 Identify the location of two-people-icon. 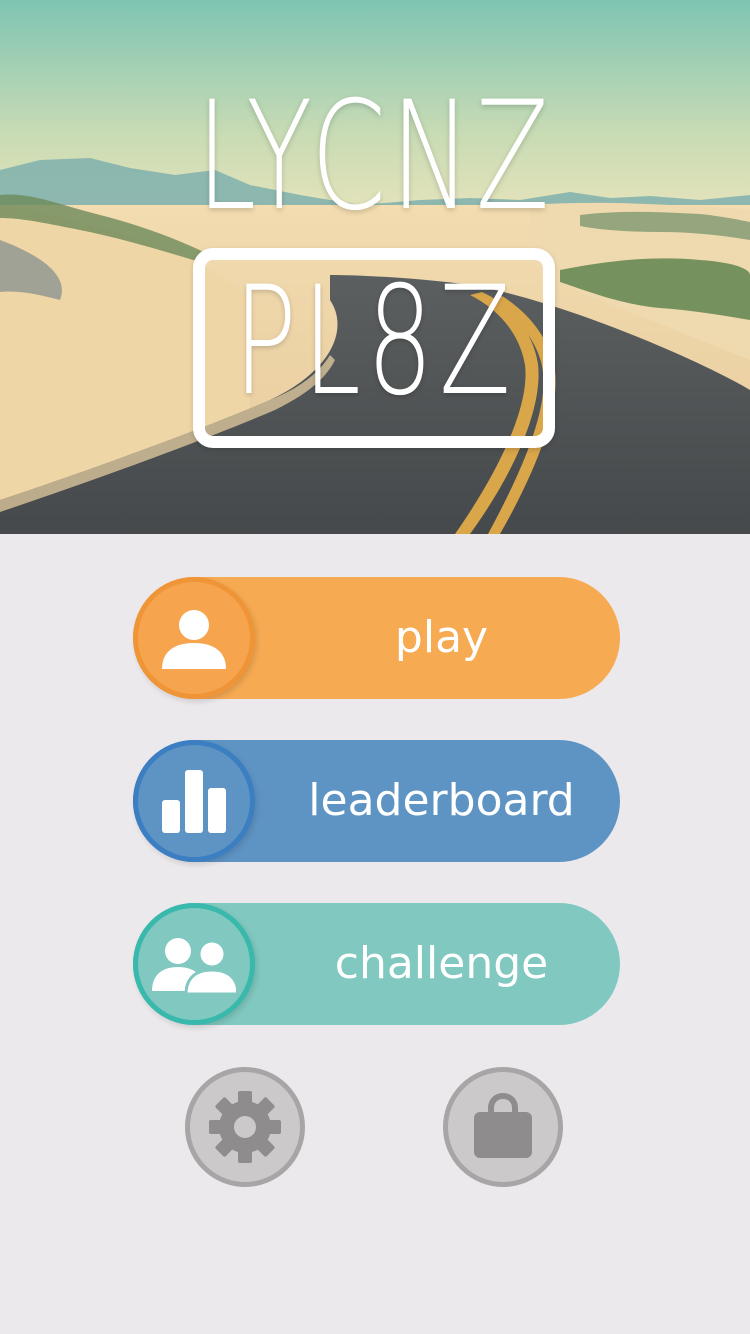
(194, 966).